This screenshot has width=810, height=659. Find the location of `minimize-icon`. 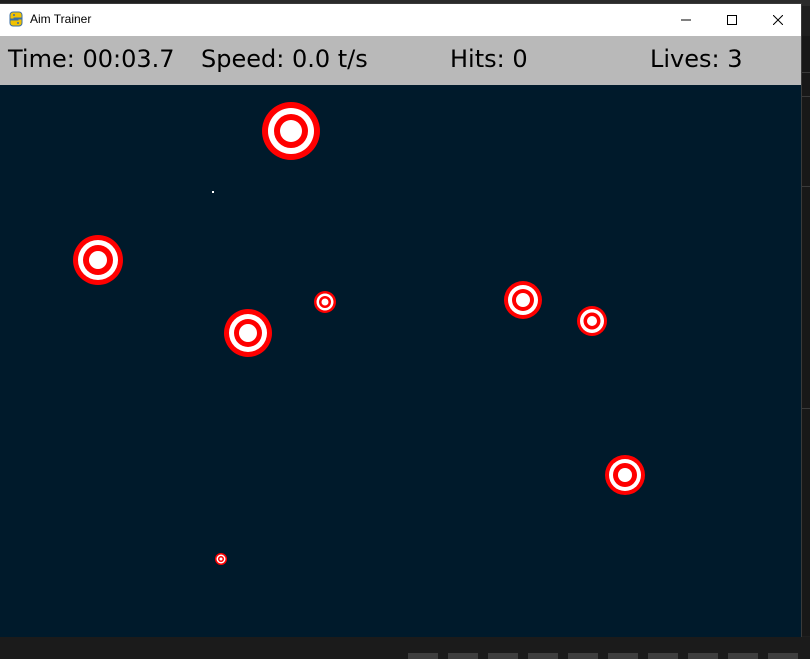

minimize-icon is located at coordinates (686, 20).